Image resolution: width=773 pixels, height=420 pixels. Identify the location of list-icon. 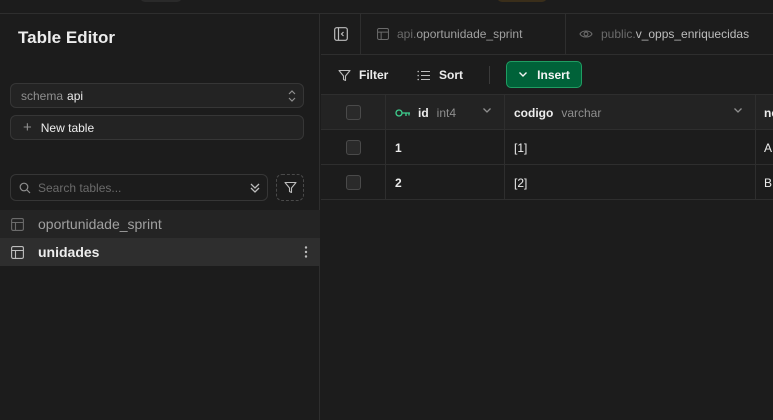
(423, 75).